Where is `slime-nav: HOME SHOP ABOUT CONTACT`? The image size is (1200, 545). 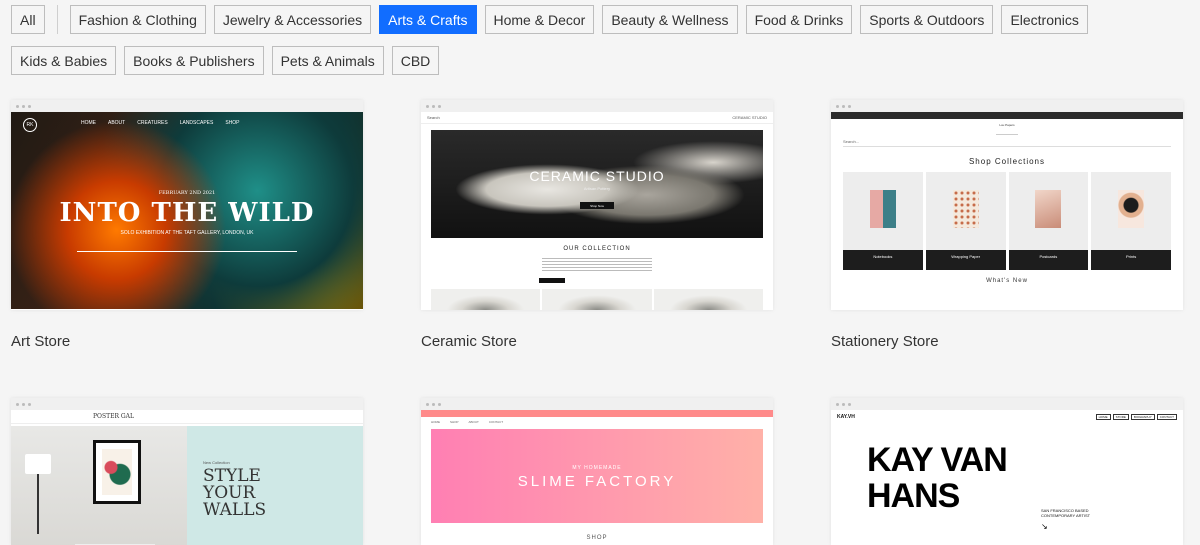
slime-nav: HOME SHOP ABOUT CONTACT is located at coordinates (597, 422).